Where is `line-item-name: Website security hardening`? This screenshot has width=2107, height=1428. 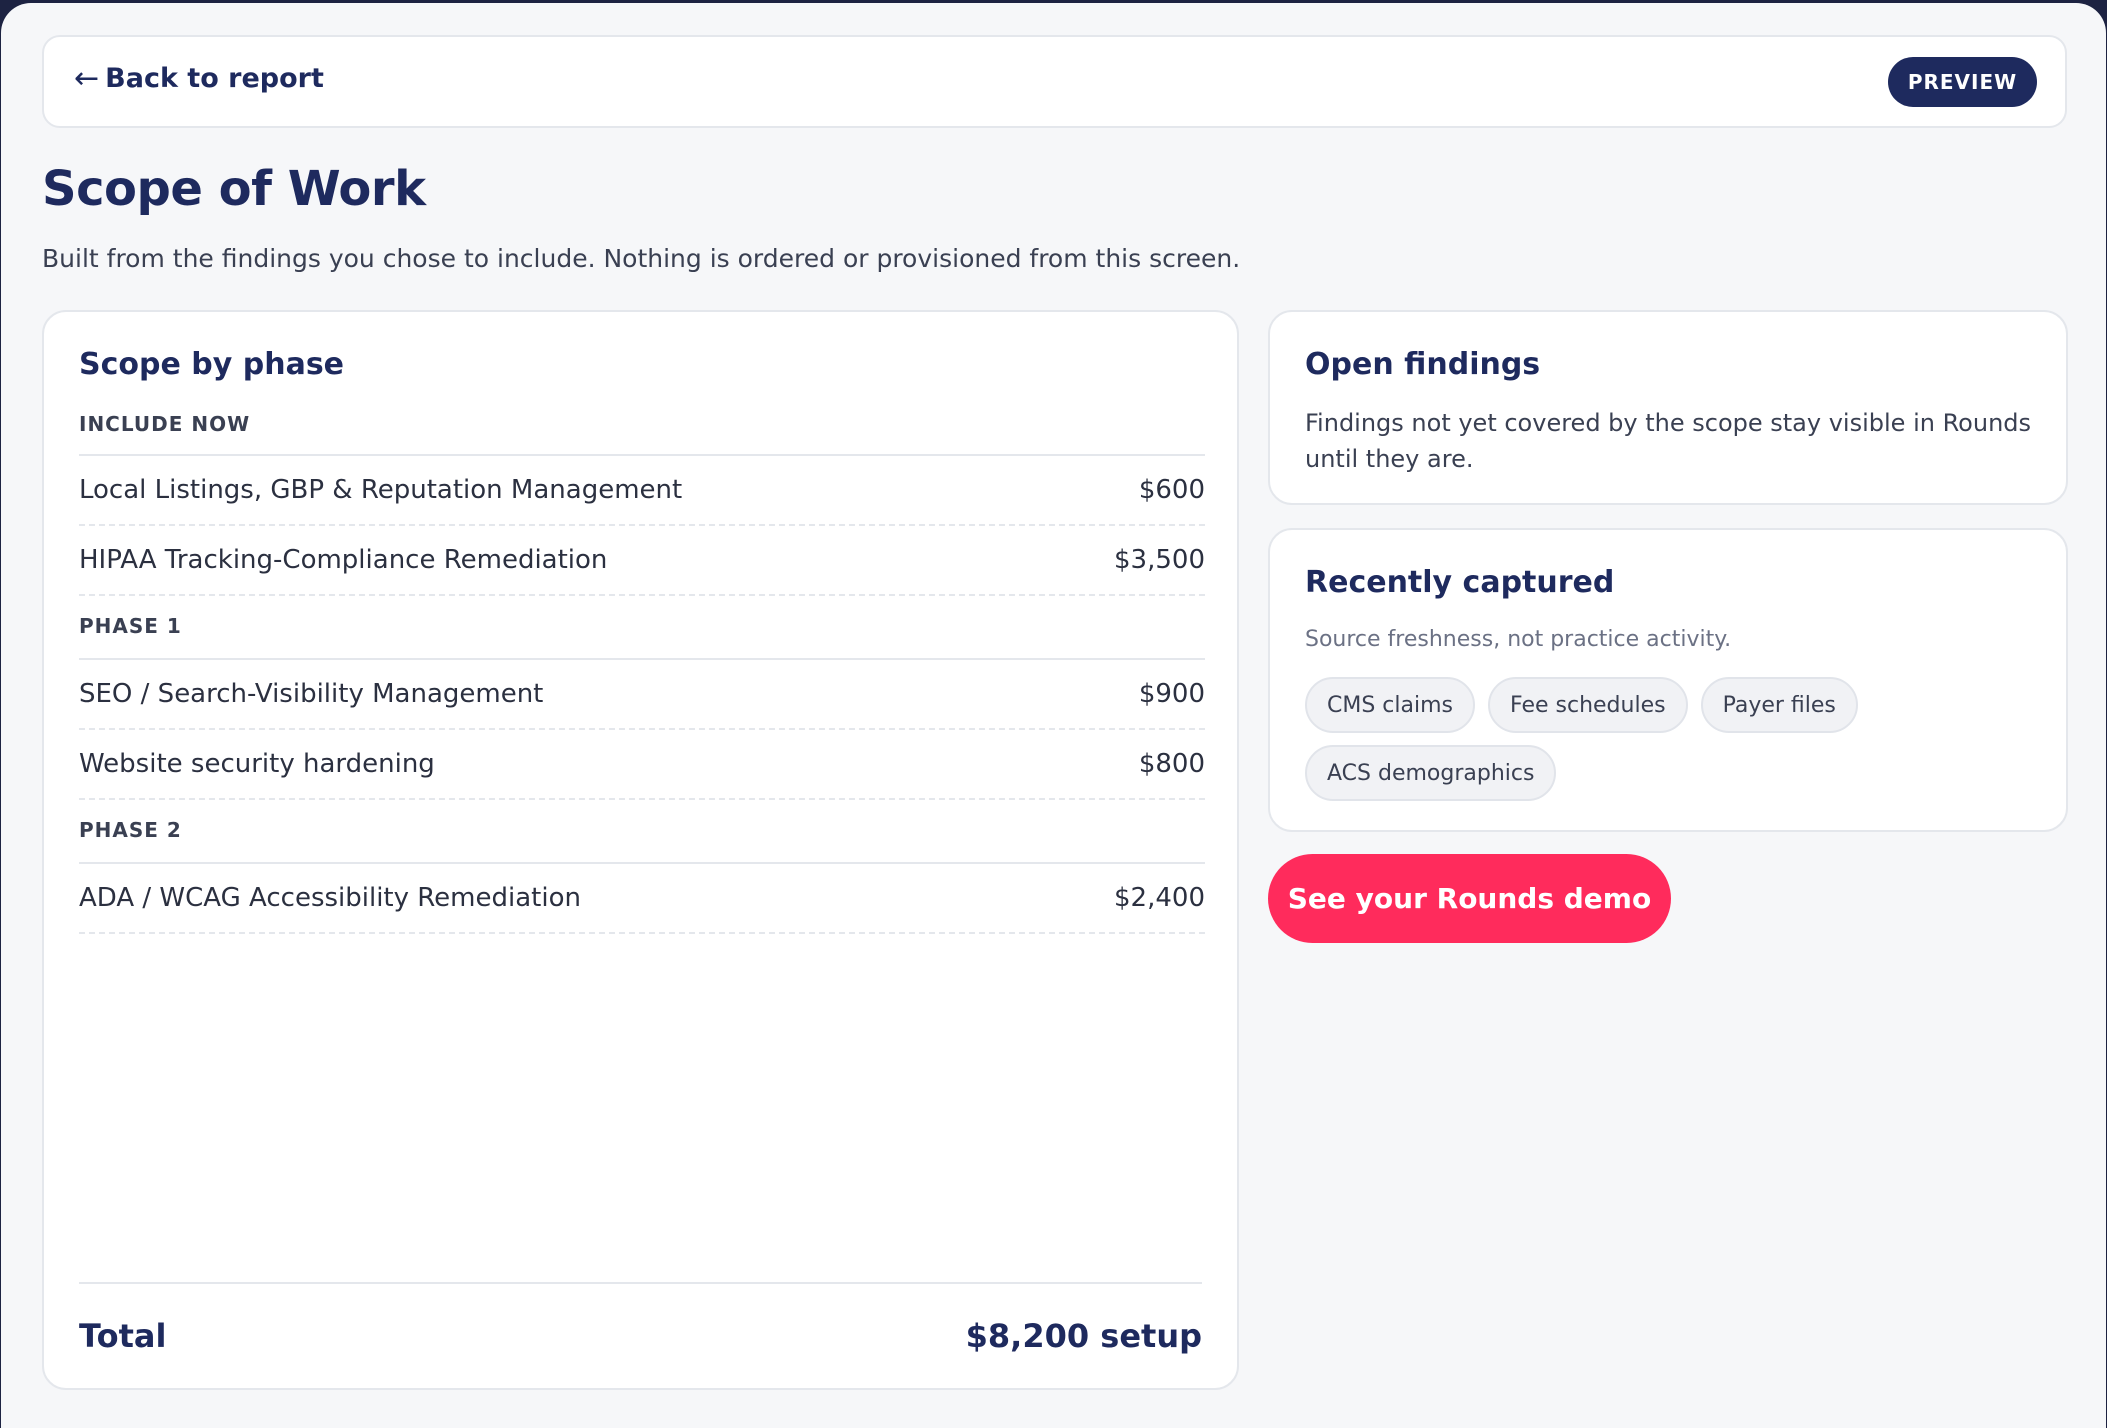
line-item-name: Website security hardening is located at coordinates (257, 764).